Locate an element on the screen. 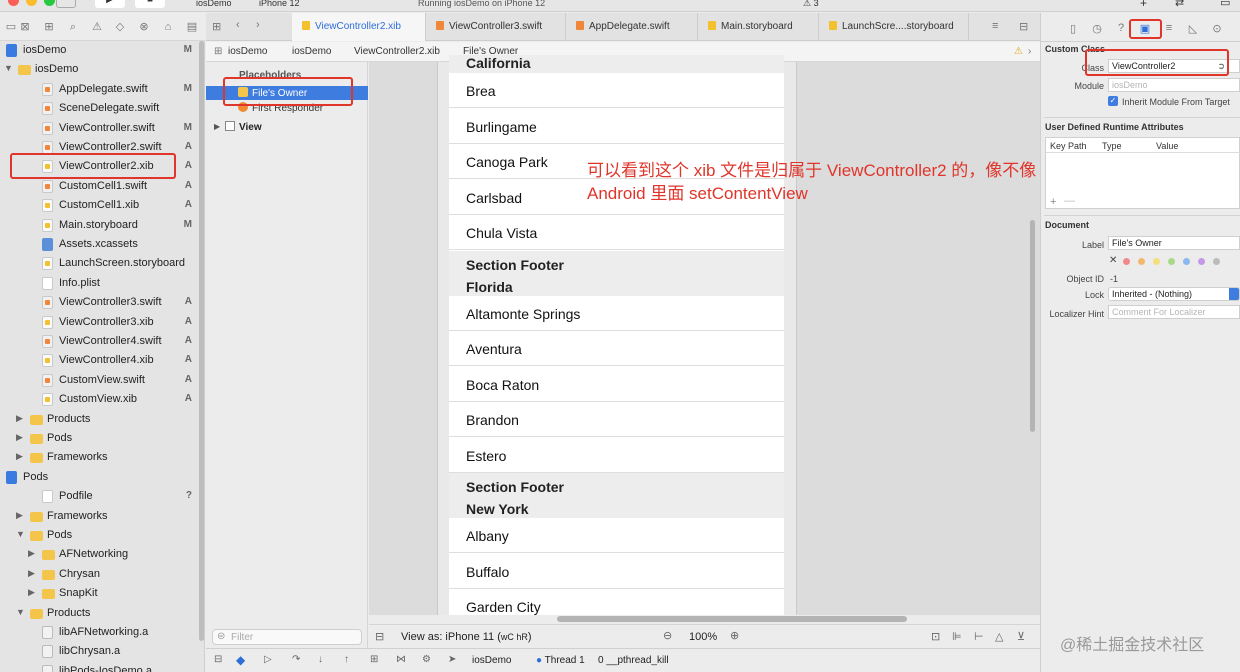 The height and width of the screenshot is (672, 1240). nav-item: CustomView.xib A is located at coordinates (100, 399).